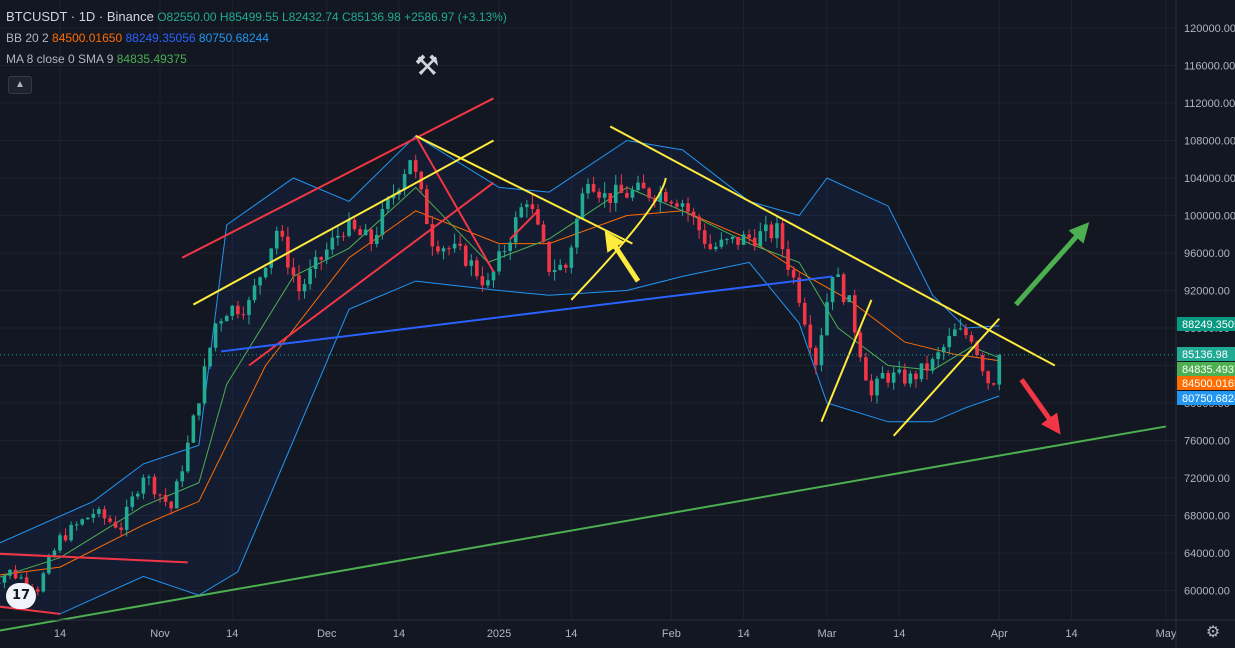 This screenshot has width=1235, height=648. Describe the element at coordinates (1207, 254) in the screenshot. I see `y-tick-label: 96000.00` at that location.